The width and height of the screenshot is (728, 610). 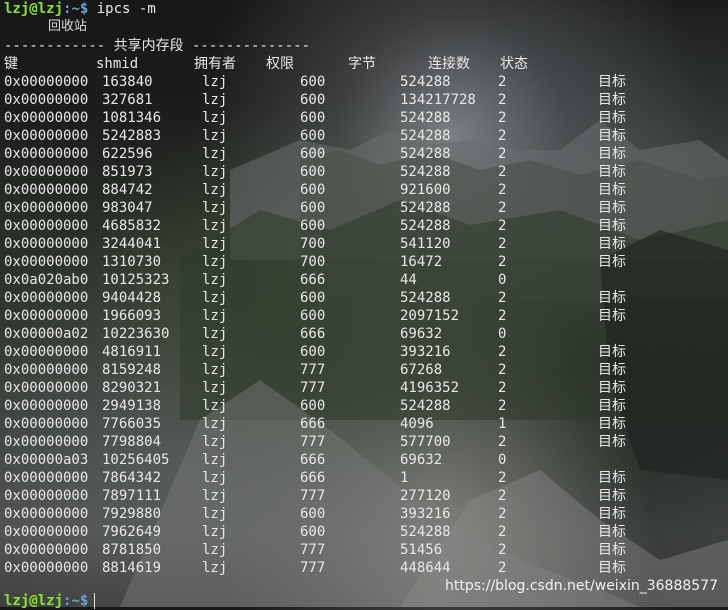 I want to click on cell-bytes: 16472, so click(x=421, y=262).